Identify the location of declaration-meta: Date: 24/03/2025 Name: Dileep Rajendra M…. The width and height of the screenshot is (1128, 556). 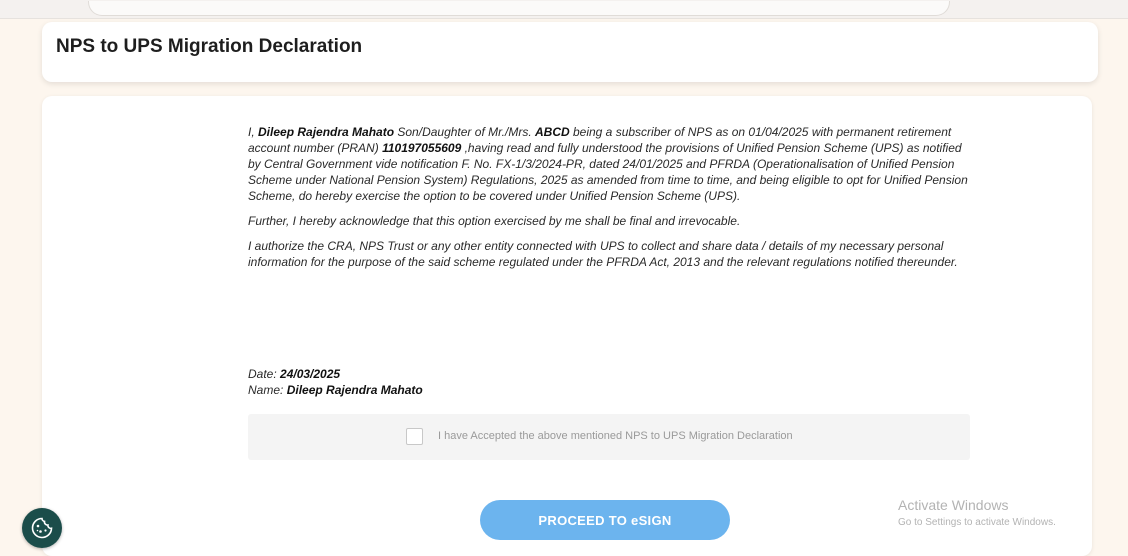
(335, 382).